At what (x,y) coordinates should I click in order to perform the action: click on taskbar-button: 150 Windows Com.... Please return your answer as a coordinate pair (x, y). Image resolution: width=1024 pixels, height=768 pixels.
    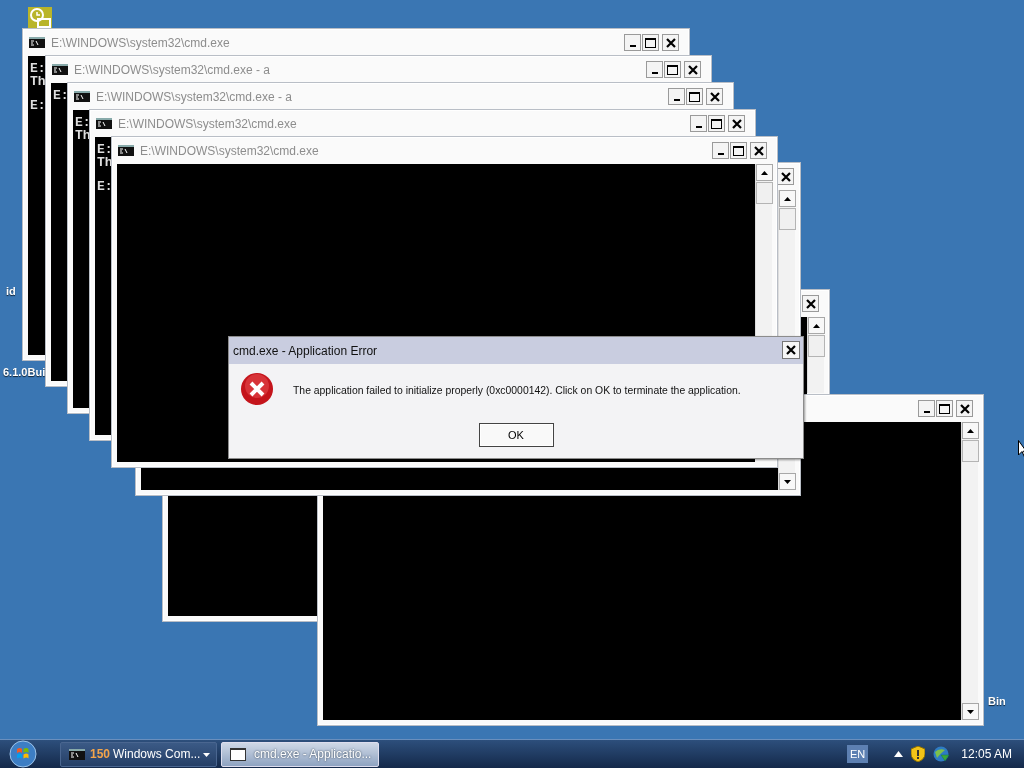
    Looking at the image, I should click on (138, 754).